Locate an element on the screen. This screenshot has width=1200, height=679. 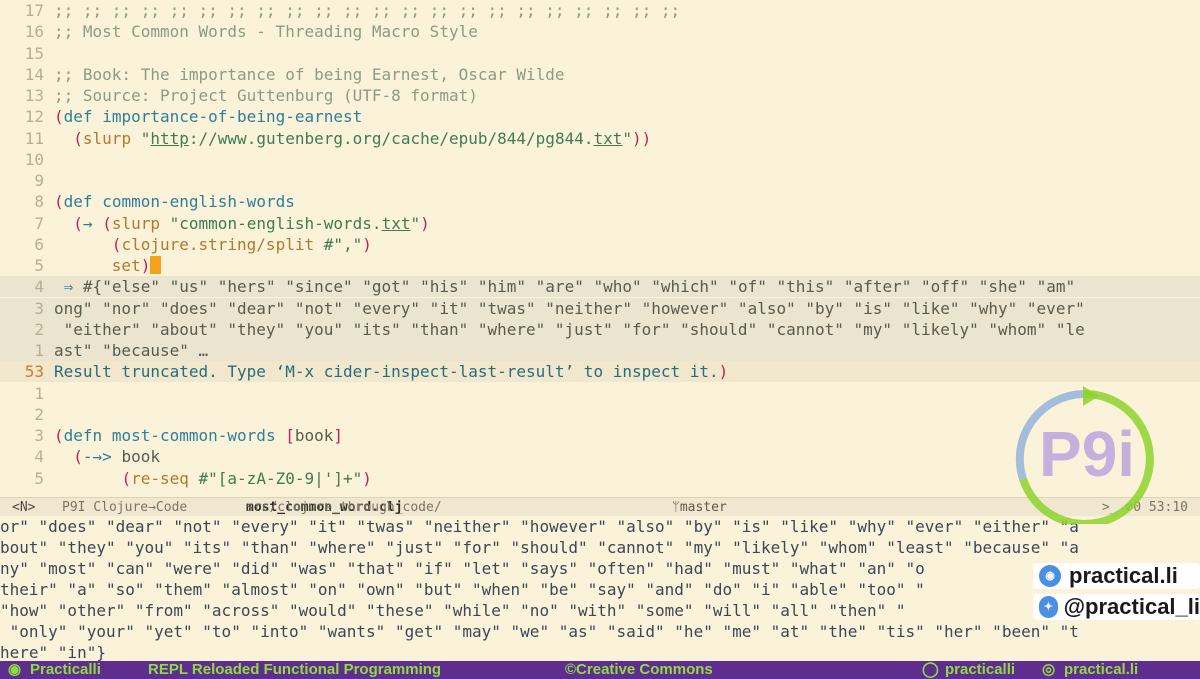
line-number: 13 is located at coordinates (34, 95).